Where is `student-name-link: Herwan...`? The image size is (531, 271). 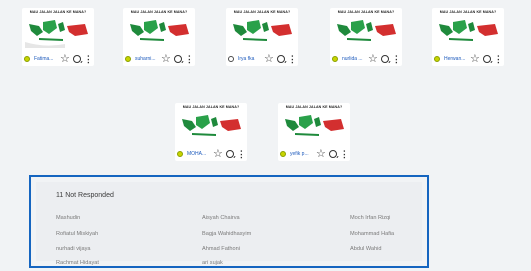
student-name-link: Herwan... is located at coordinates (456, 59).